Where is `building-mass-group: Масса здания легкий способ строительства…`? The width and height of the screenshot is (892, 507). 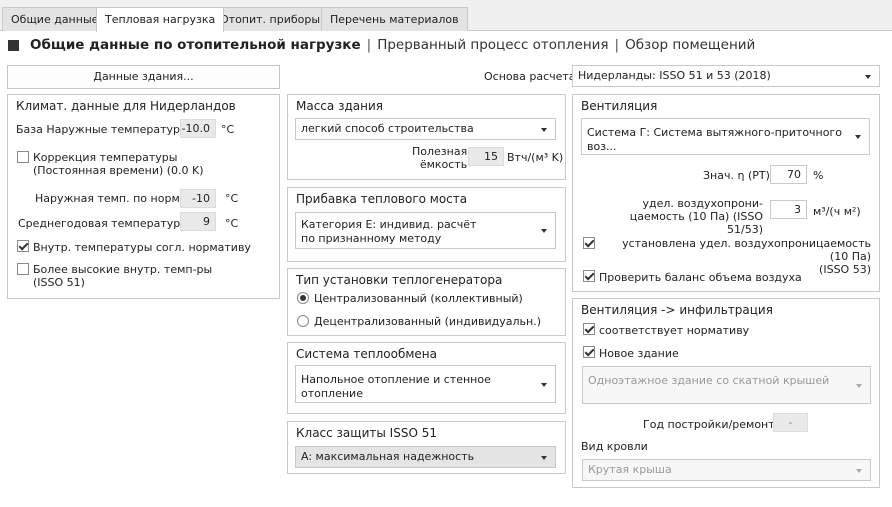
building-mass-group: Масса здания легкий способ строительства… is located at coordinates (426, 137).